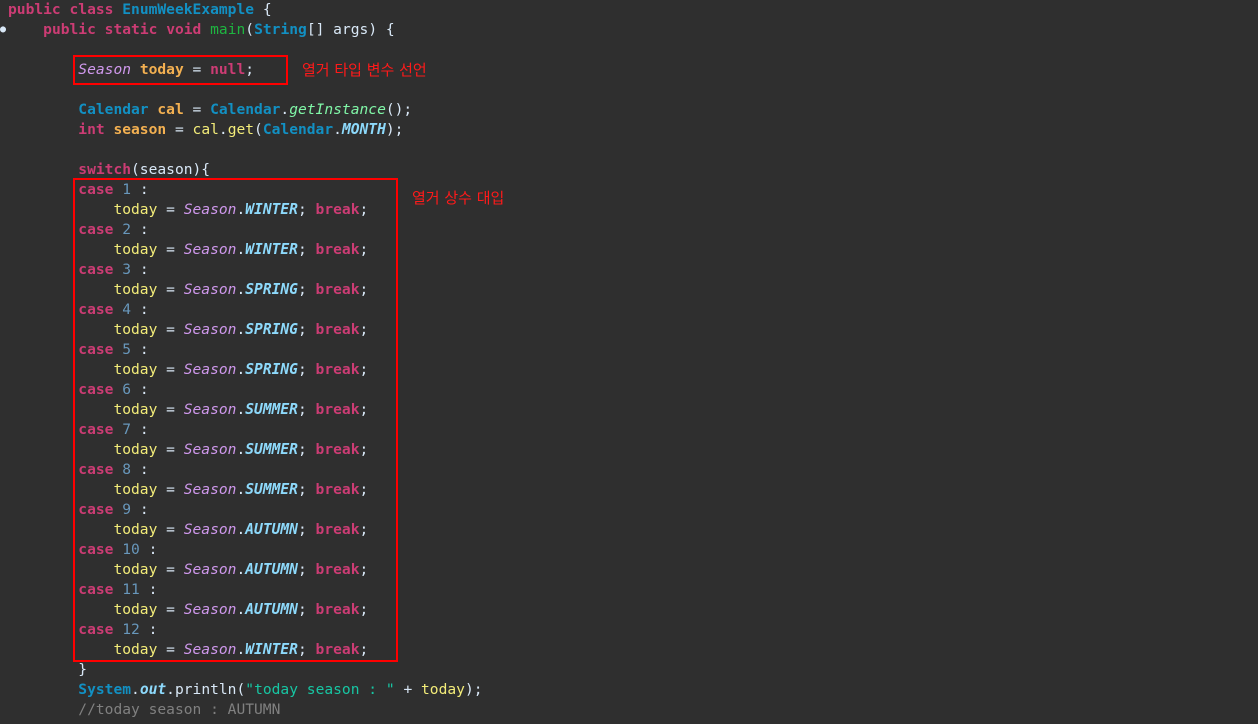  I want to click on keyword: class, so click(91, 9).